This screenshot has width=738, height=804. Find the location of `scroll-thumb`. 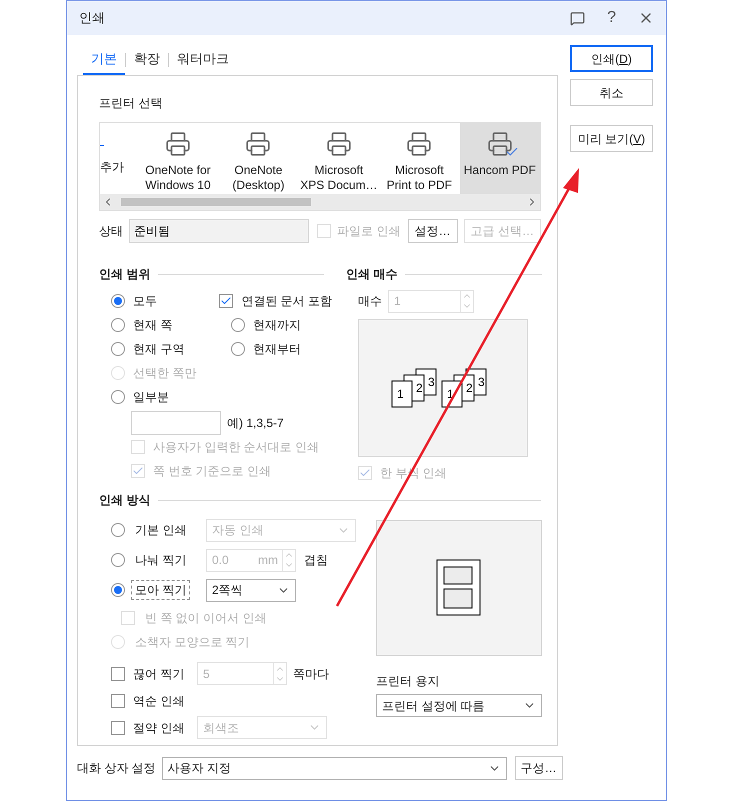

scroll-thumb is located at coordinates (216, 202).